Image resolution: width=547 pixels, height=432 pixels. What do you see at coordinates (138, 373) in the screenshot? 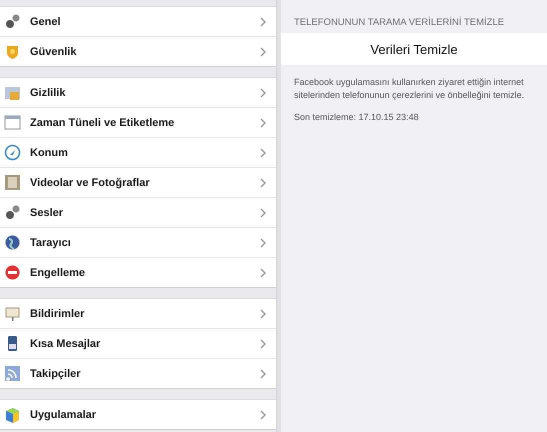
I see `settings-item: Takipçiler` at bounding box center [138, 373].